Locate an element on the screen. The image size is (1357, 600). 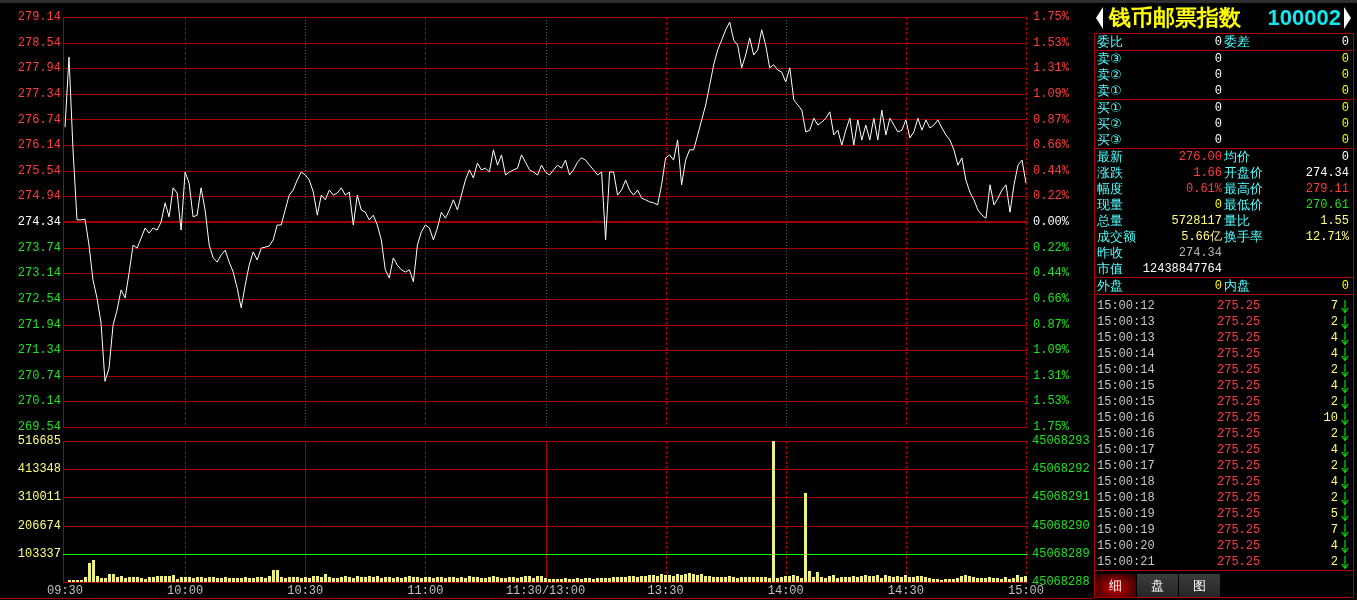
volume-axis-label: 413348 is located at coordinates (39, 469).